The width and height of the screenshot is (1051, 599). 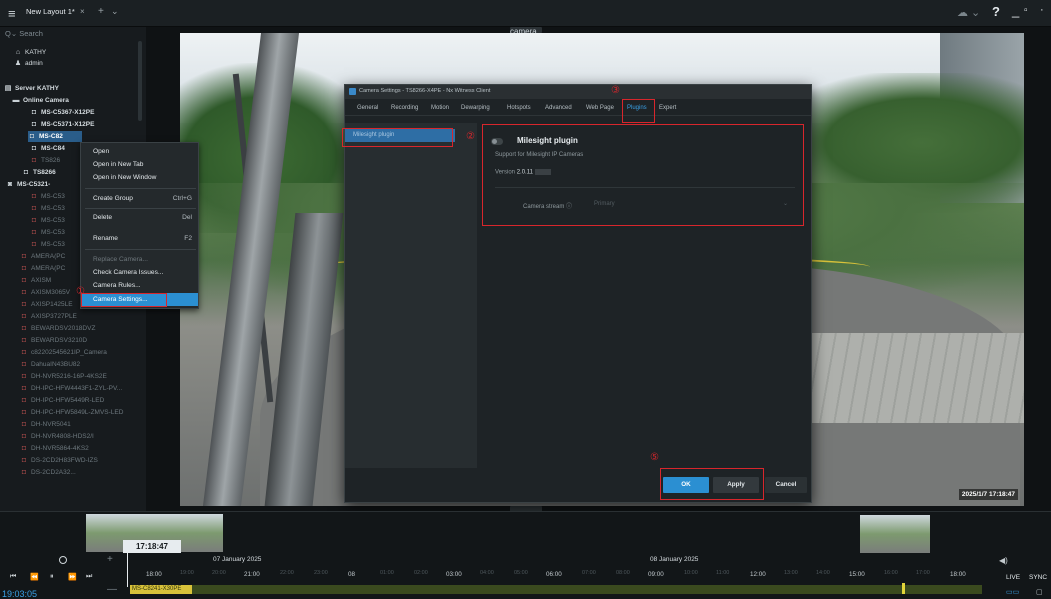 I want to click on tree-item-camera: ◘ AXISP1425LE, so click(x=46, y=304).